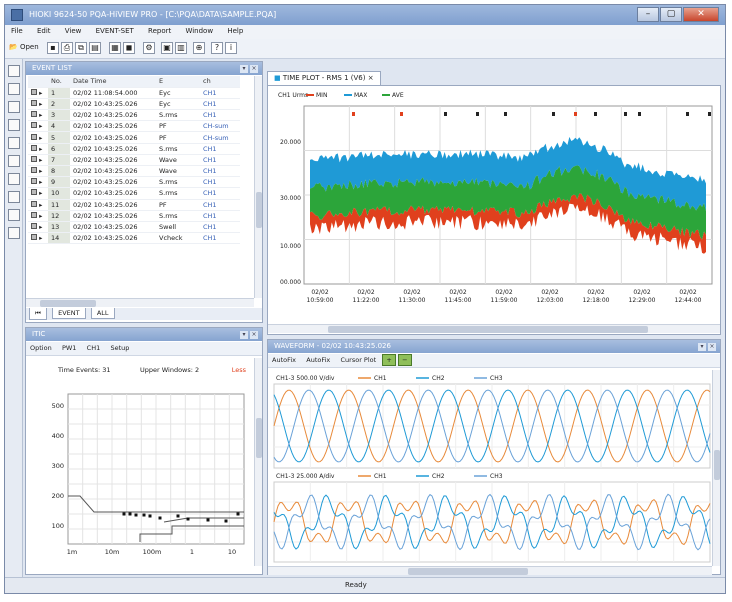  Describe the element at coordinates (81, 48) in the screenshot. I see `copy-icon: ⧉` at that location.